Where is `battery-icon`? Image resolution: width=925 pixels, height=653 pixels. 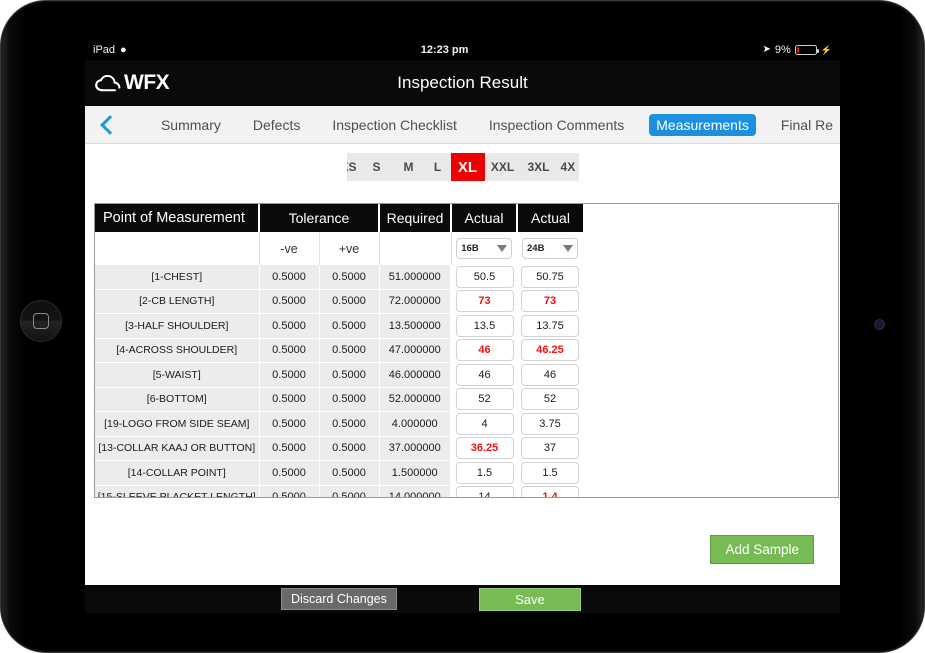 battery-icon is located at coordinates (806, 50).